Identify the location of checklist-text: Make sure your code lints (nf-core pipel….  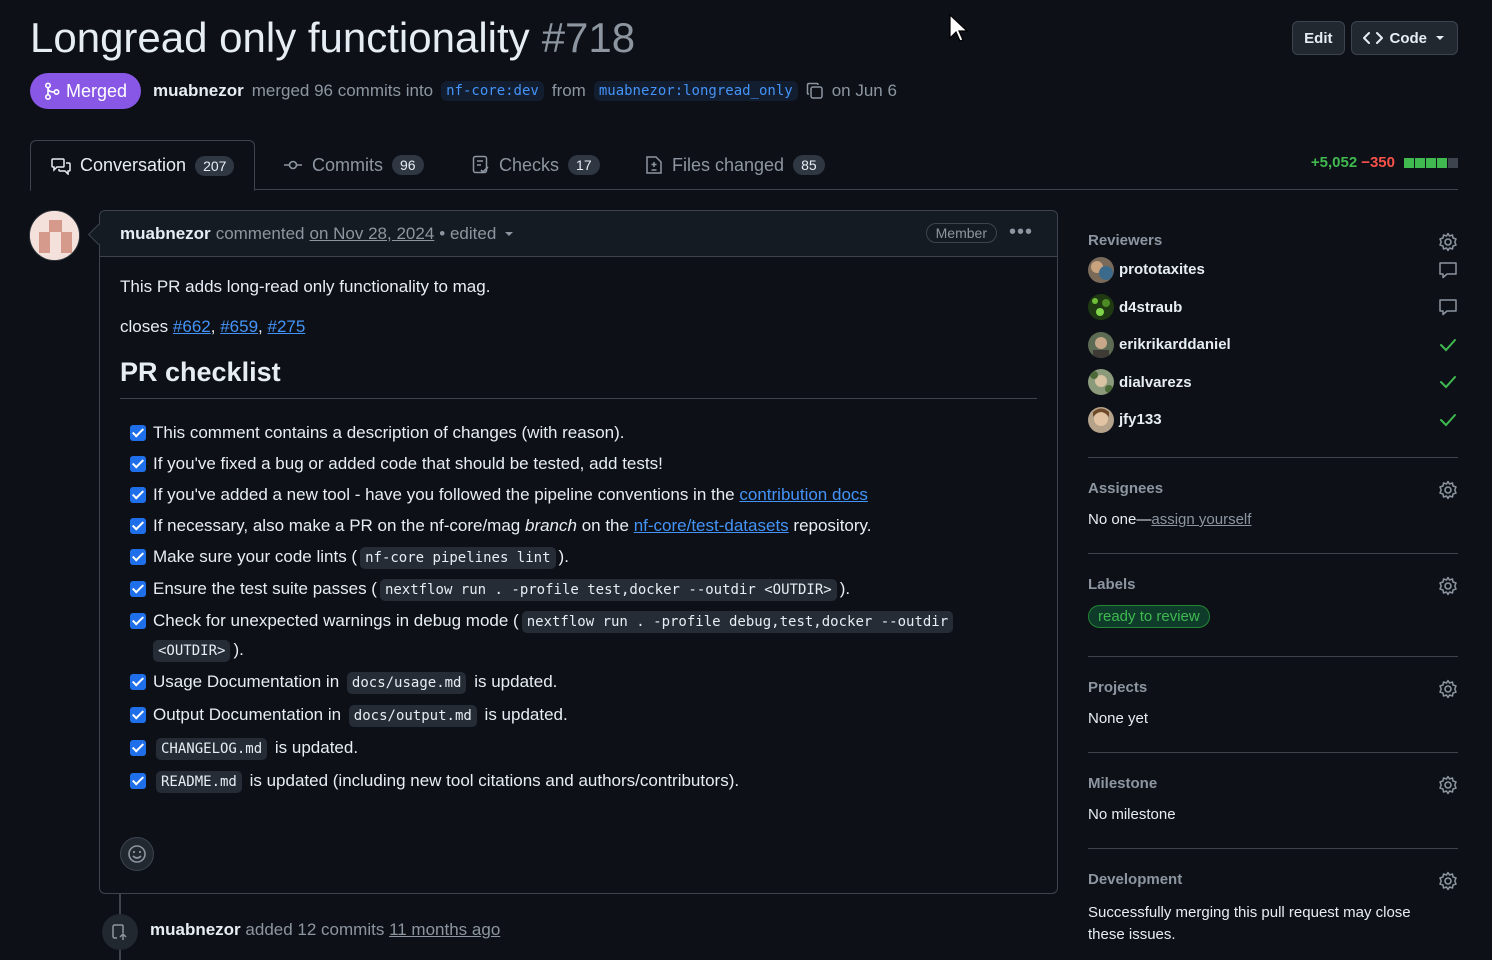
(361, 557).